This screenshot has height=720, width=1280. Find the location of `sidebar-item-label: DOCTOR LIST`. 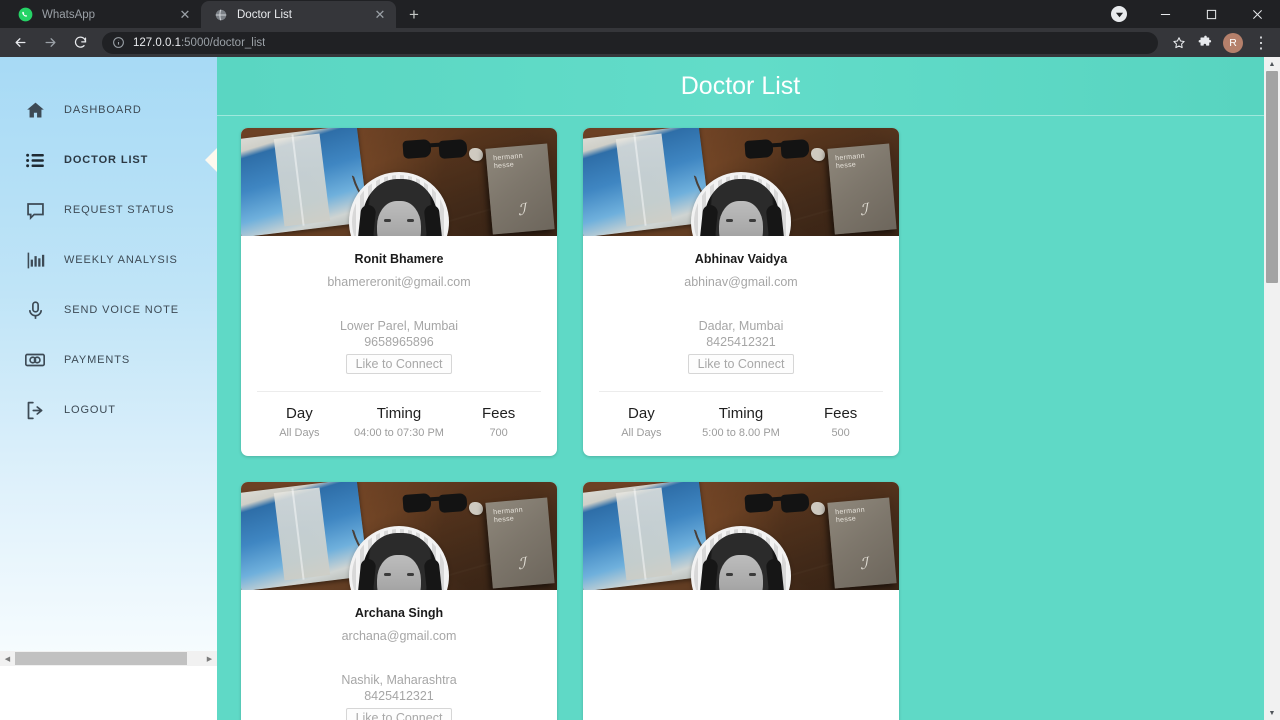

sidebar-item-label: DOCTOR LIST is located at coordinates (106, 160).